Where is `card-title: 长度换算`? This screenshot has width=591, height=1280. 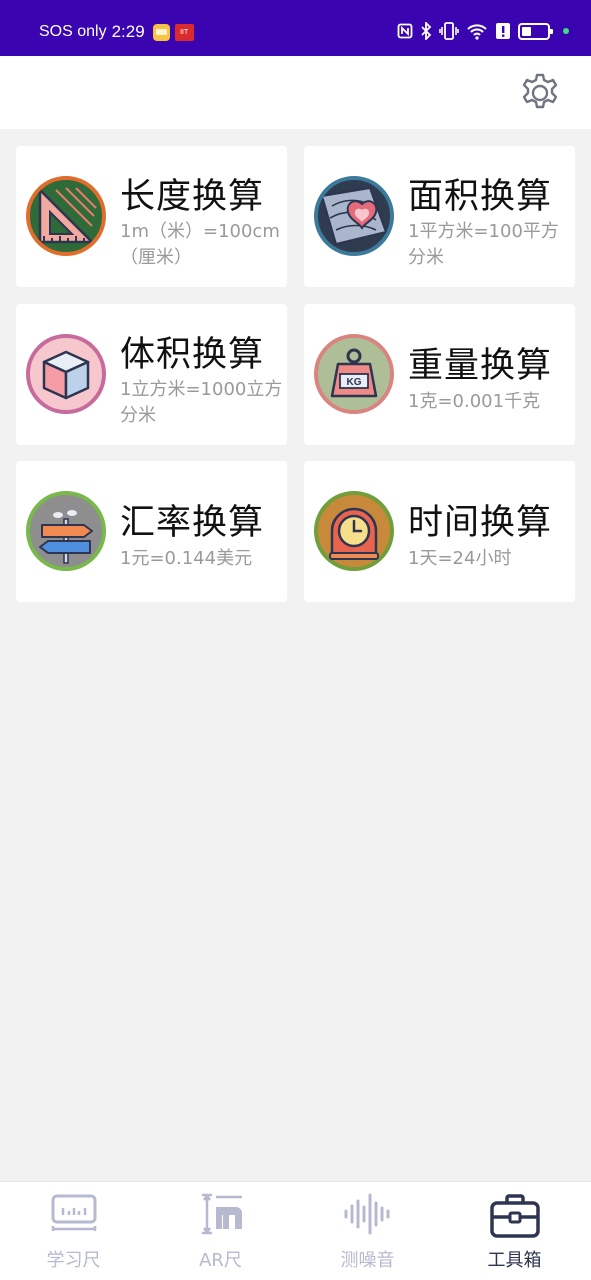
card-title: 长度换算 is located at coordinates (192, 197).